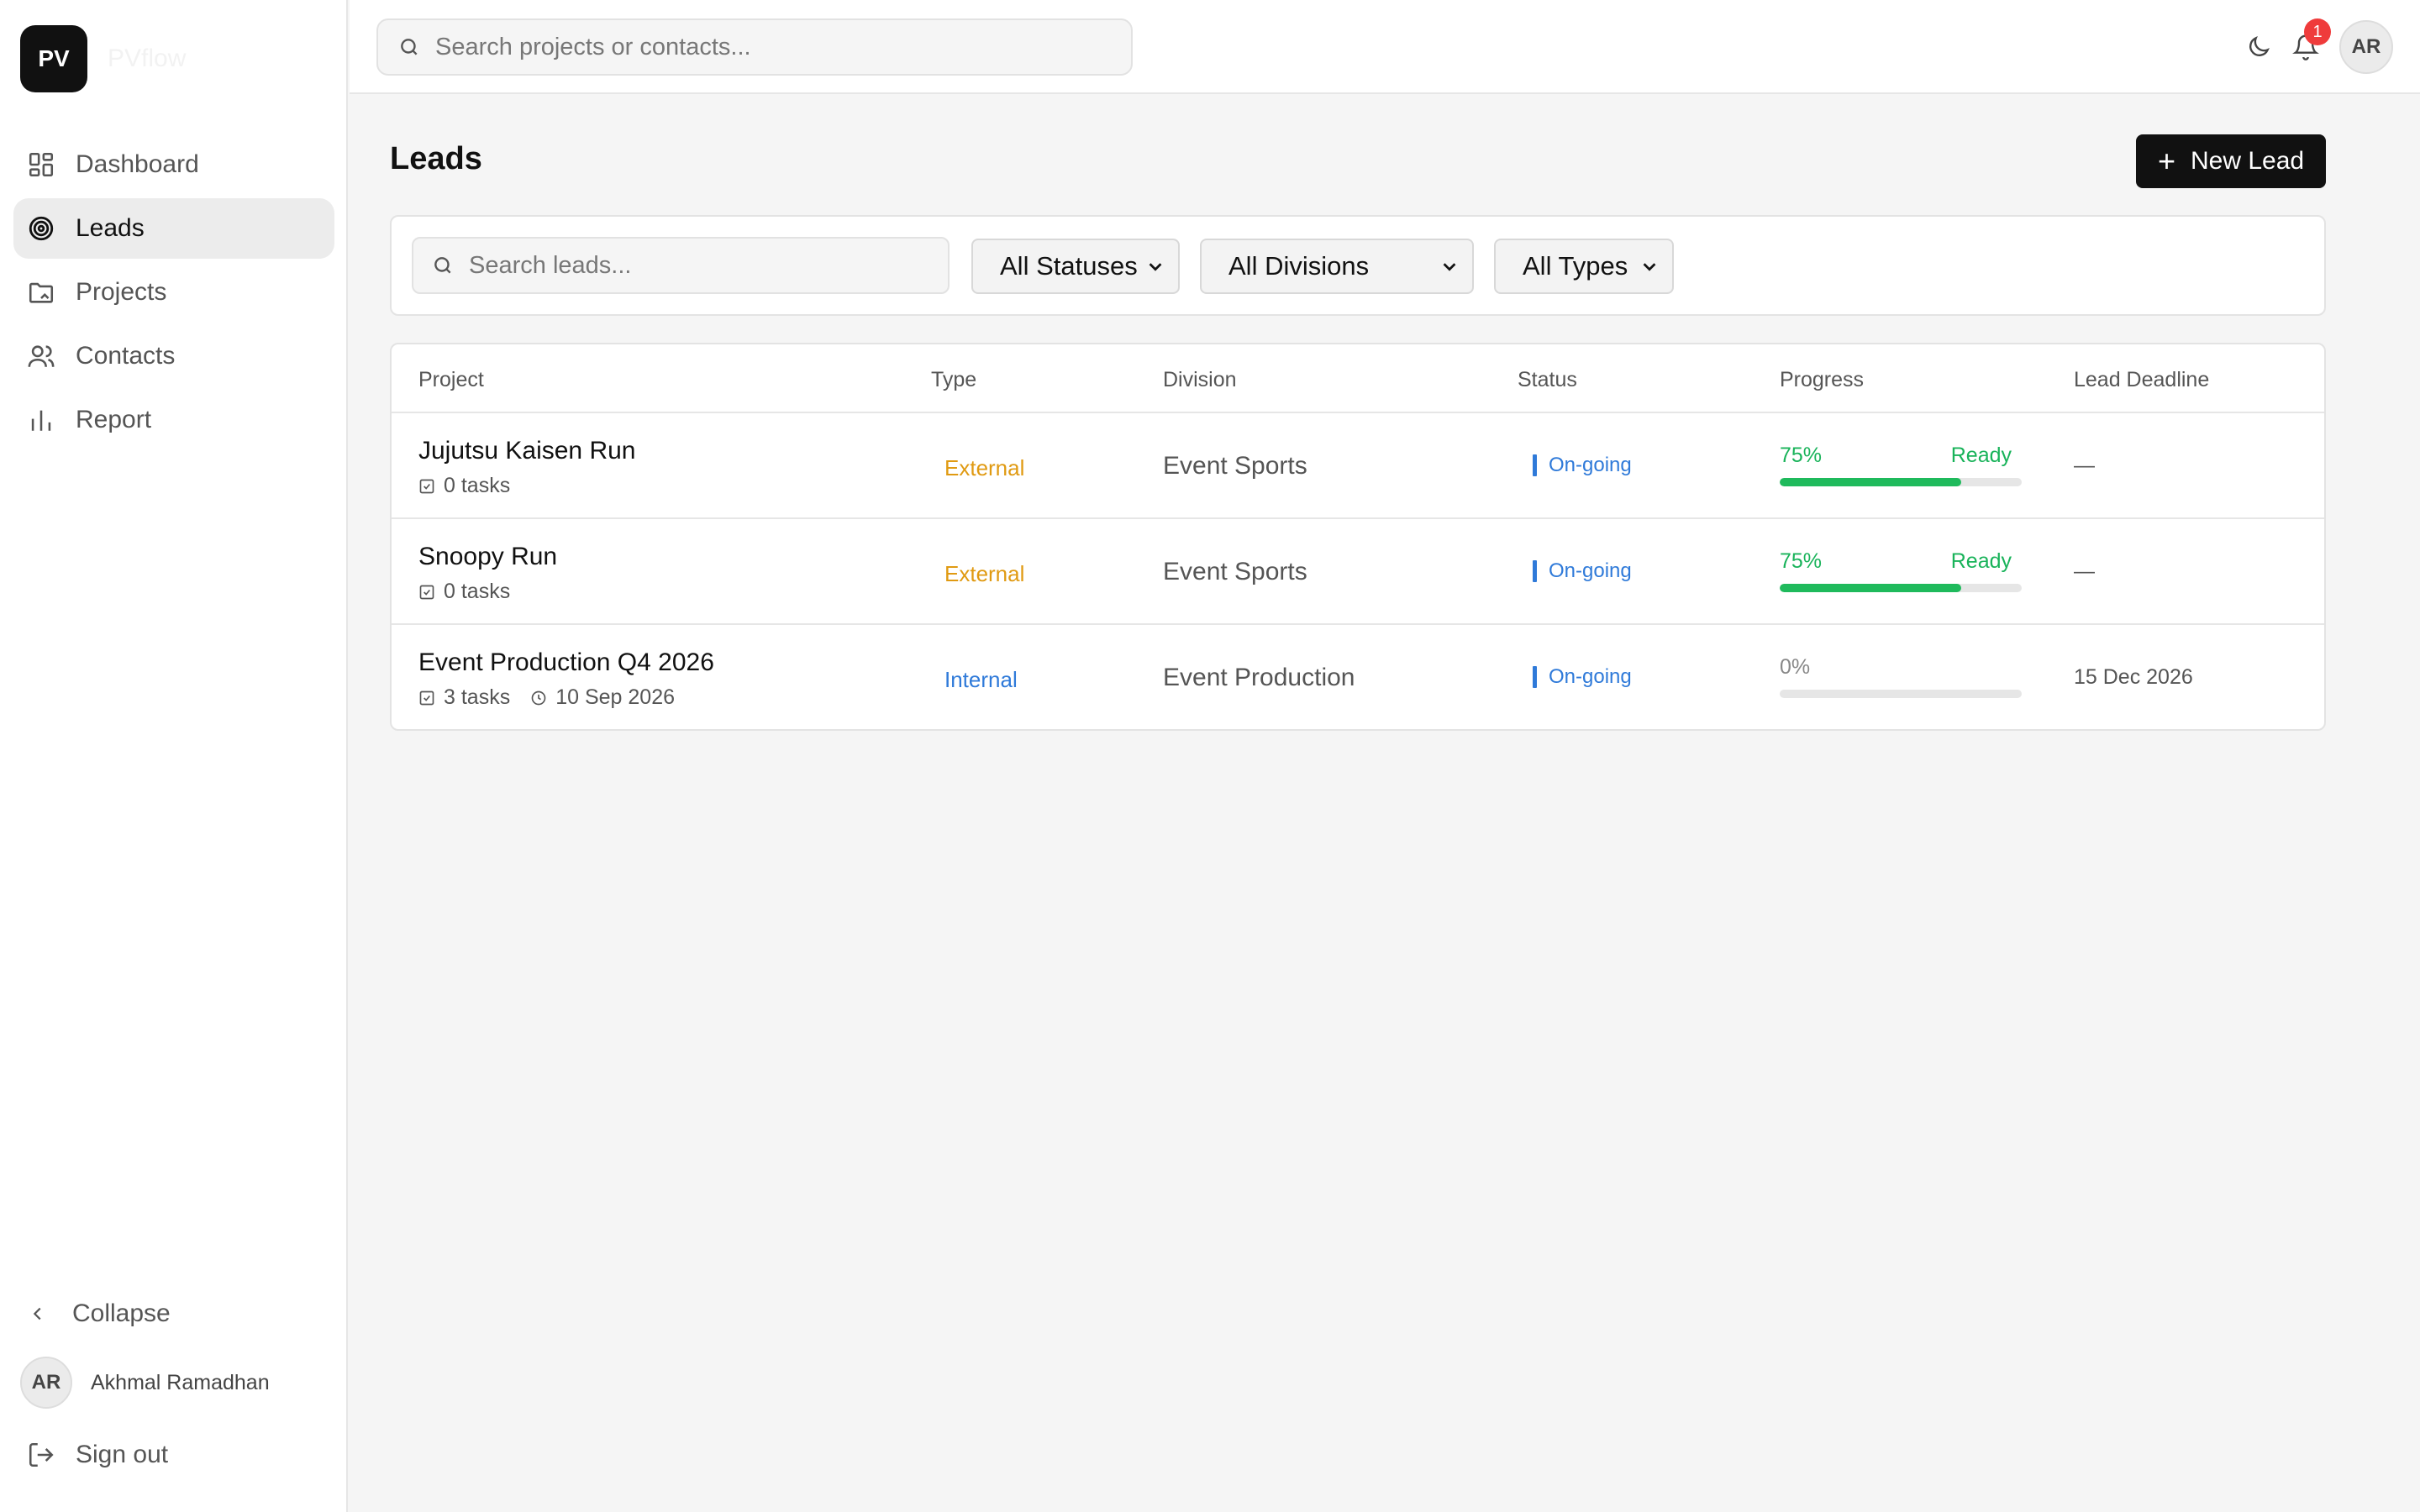  What do you see at coordinates (708, 265) in the screenshot?
I see `leads-search-input` at bounding box center [708, 265].